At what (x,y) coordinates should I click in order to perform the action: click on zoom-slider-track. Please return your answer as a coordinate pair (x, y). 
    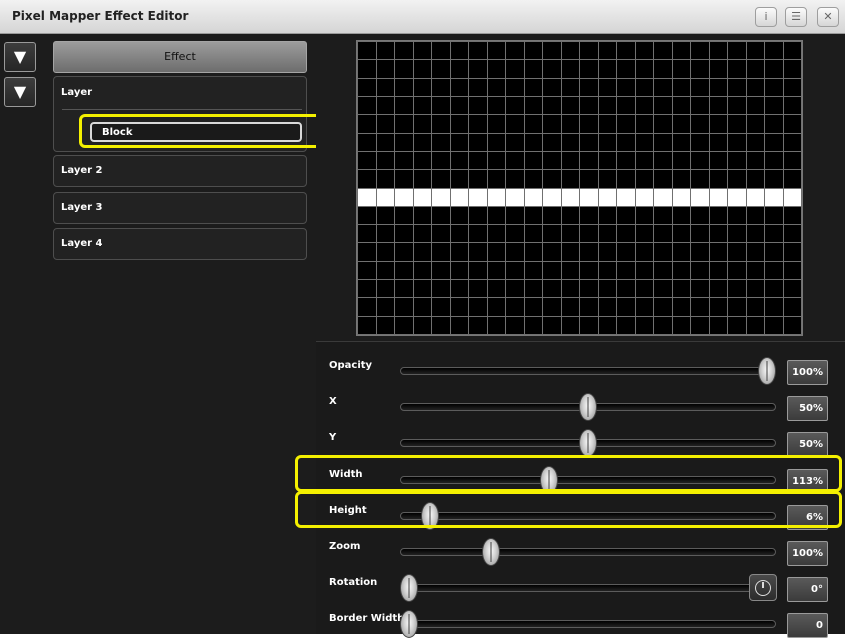
    Looking at the image, I should click on (588, 552).